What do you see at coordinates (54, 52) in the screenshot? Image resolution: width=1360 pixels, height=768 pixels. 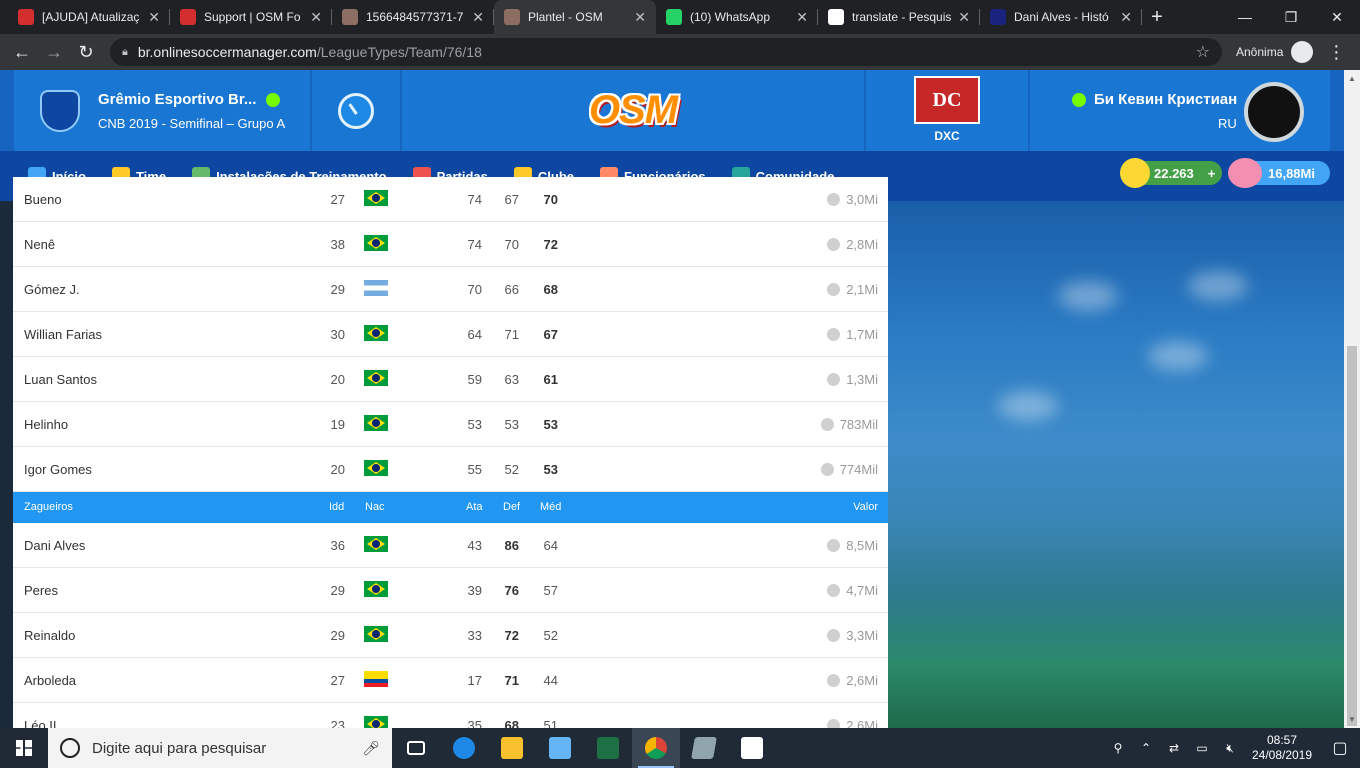 I see `forward-button: →` at bounding box center [54, 52].